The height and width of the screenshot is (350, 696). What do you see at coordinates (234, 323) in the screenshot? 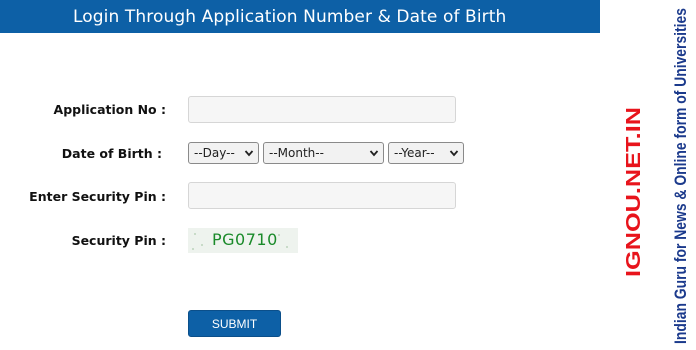
I see `submit-button: SUBMIT` at bounding box center [234, 323].